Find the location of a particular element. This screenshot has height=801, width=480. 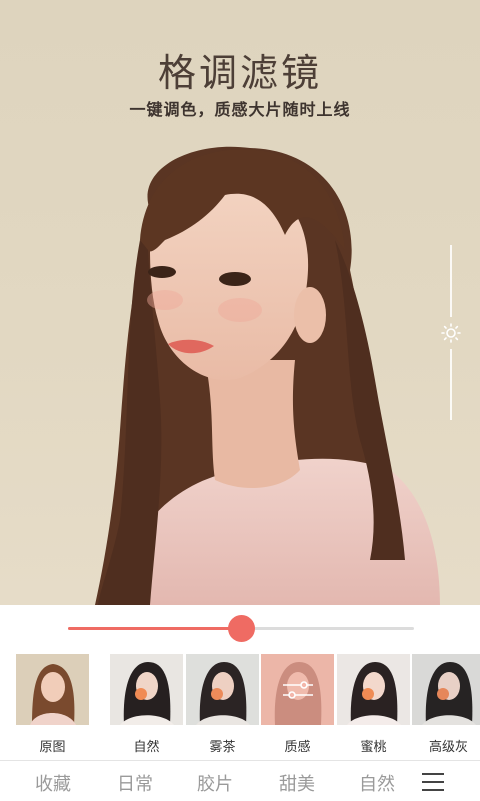

filter-natural: 自然 is located at coordinates (146, 706).